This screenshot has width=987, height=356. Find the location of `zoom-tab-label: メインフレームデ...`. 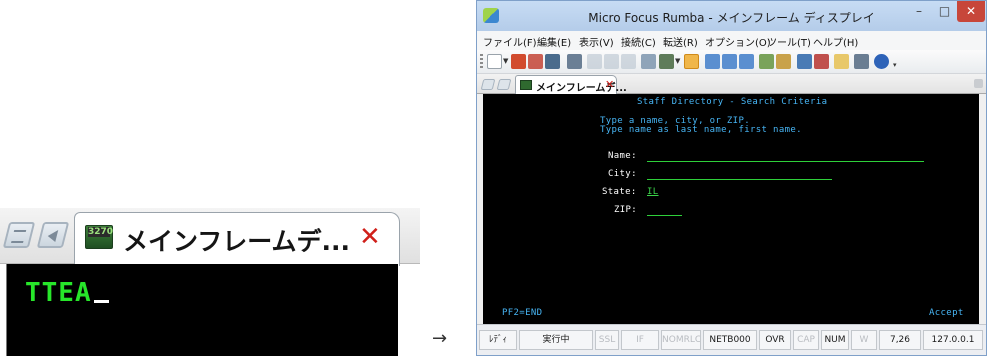

zoom-tab-label: メインフレームデ... is located at coordinates (236, 241).